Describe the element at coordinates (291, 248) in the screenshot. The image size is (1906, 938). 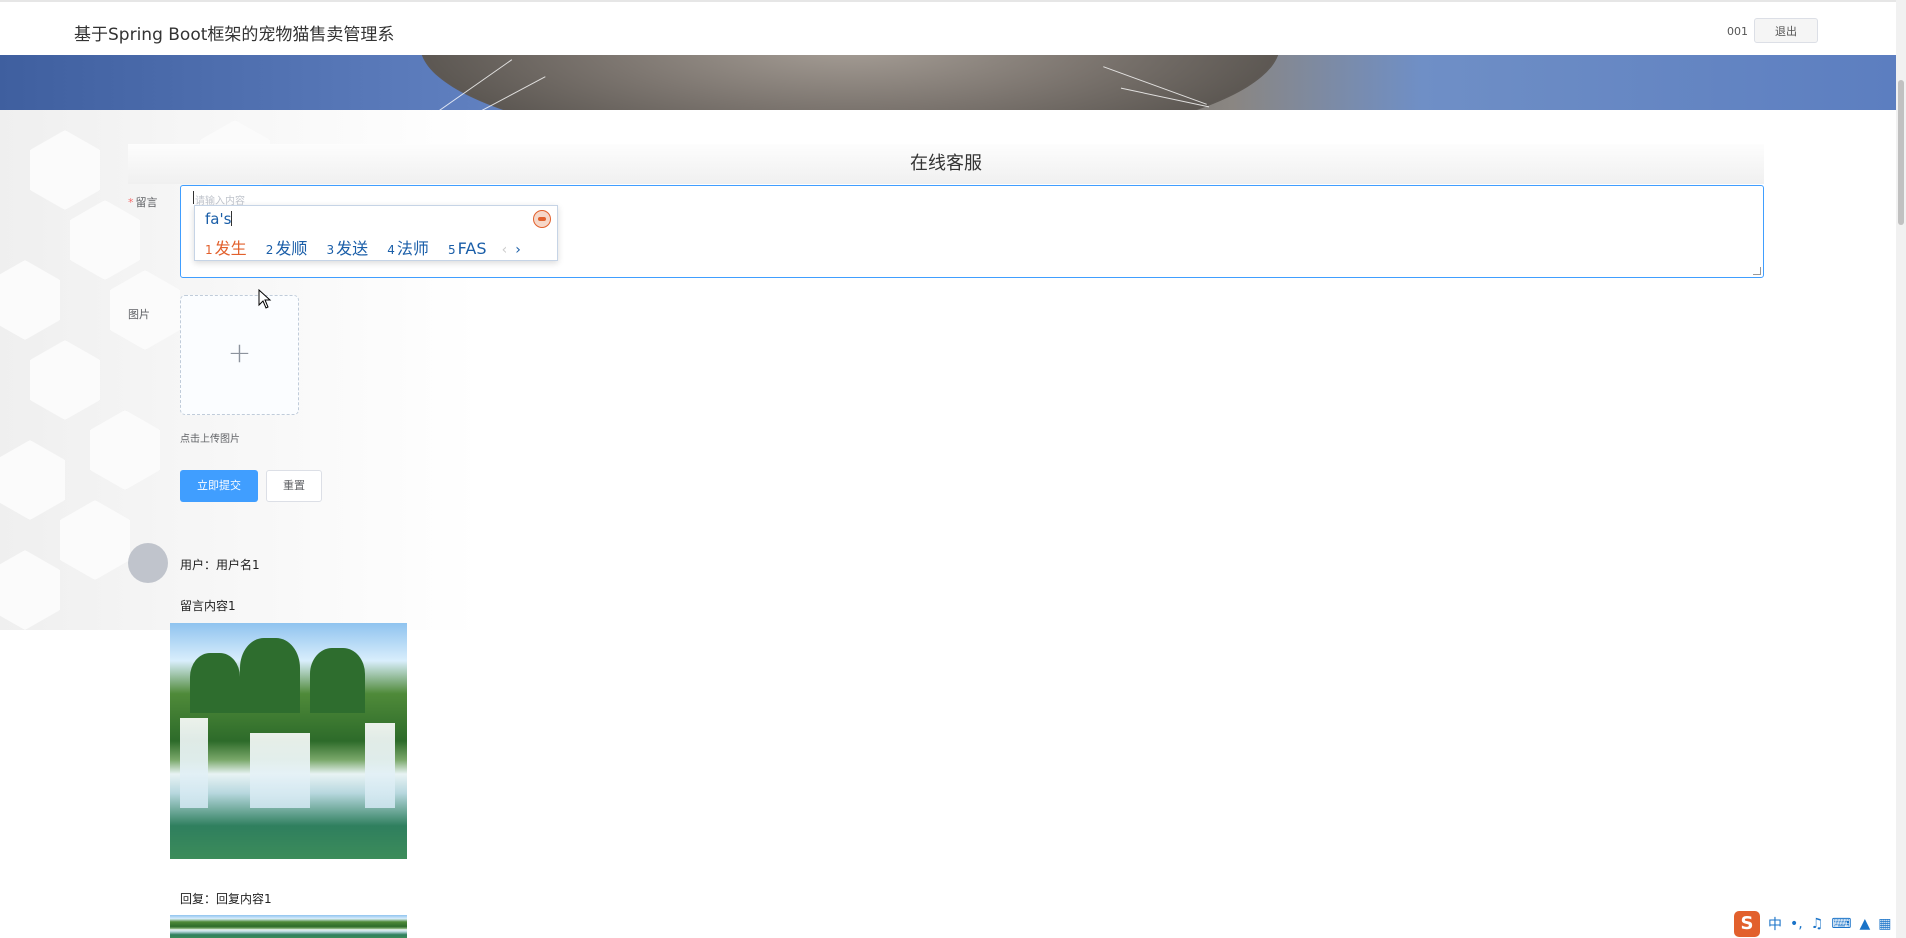
I see `ime-candidate-text: 发顺` at that location.